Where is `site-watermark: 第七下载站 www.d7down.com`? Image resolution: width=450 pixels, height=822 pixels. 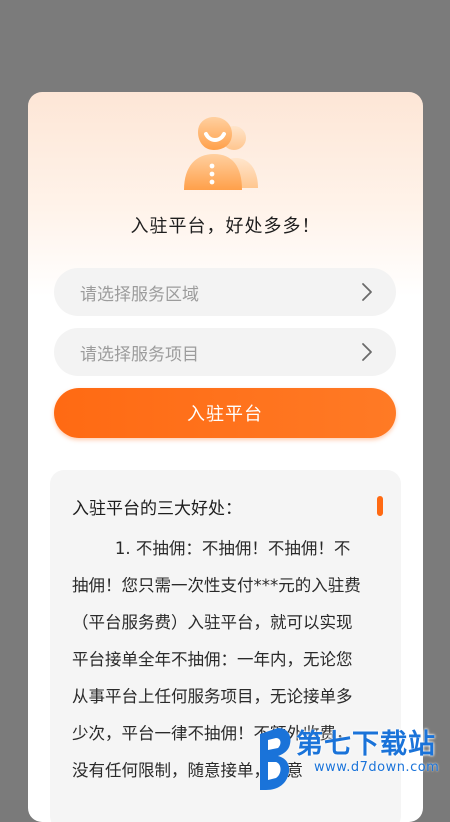
site-watermark: 第七下载站 www.d7down.com is located at coordinates (353, 760).